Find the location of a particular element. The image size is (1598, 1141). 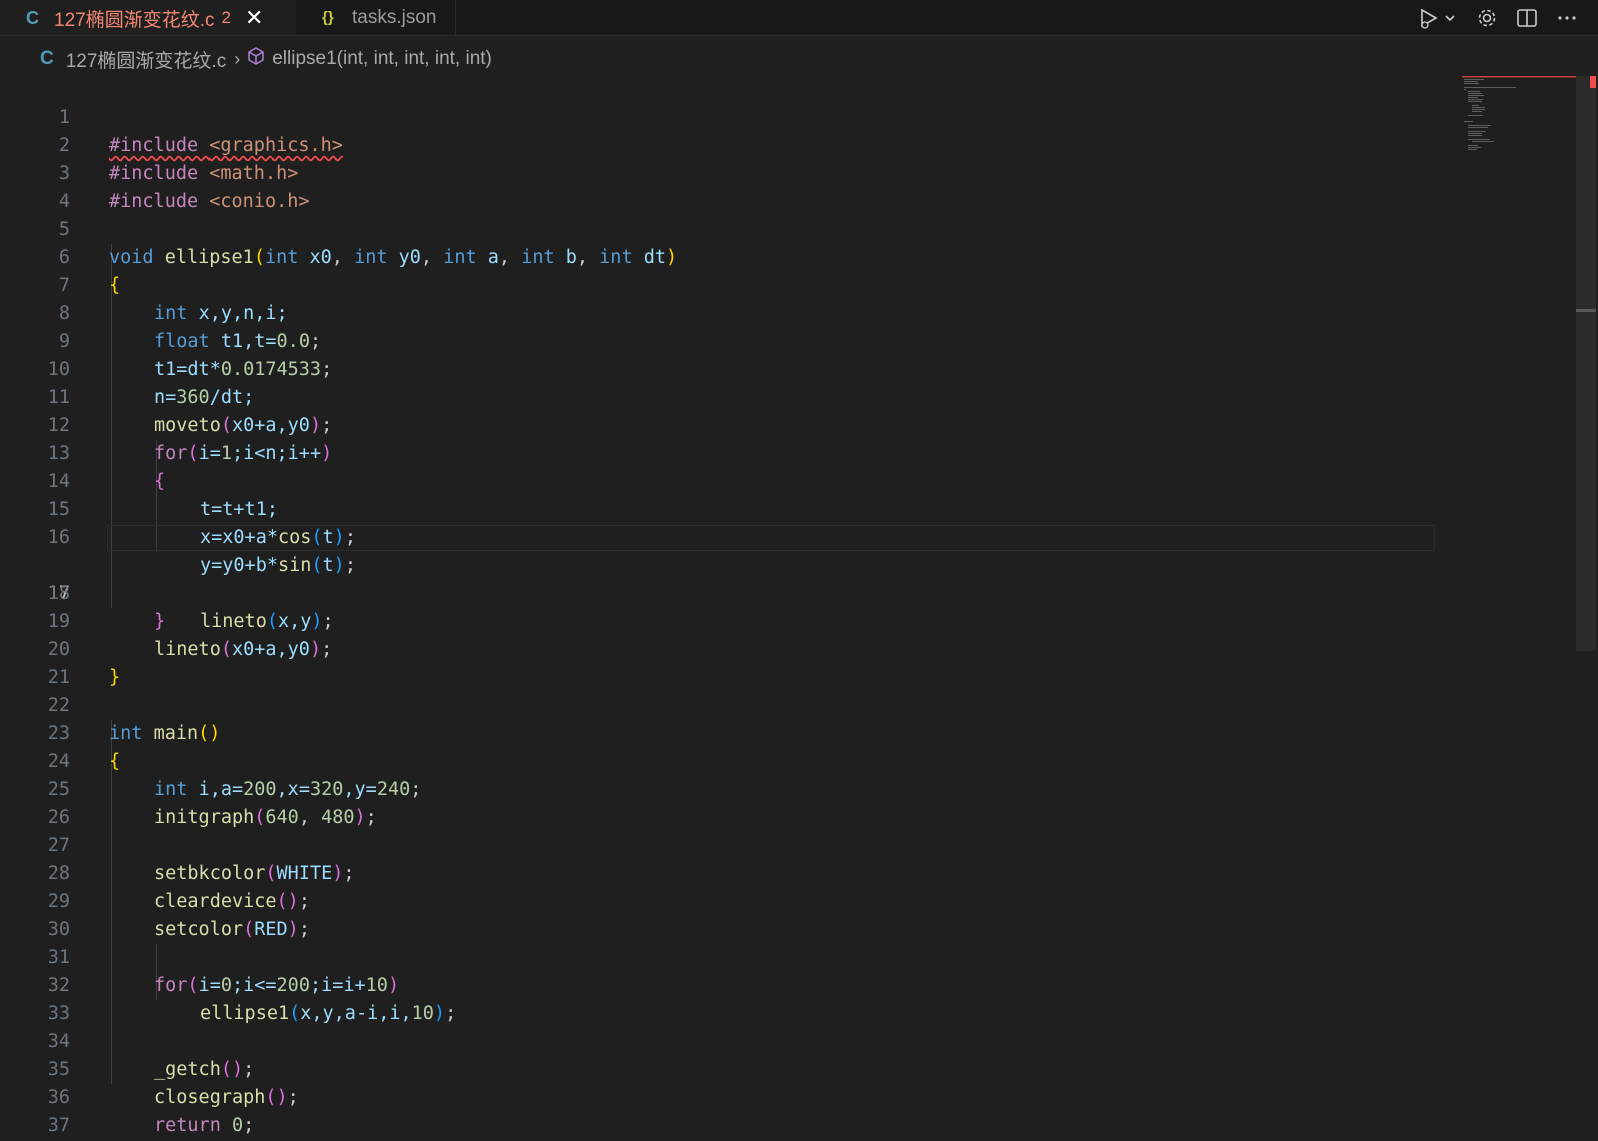

chevron-right-icon: › is located at coordinates (237, 58).